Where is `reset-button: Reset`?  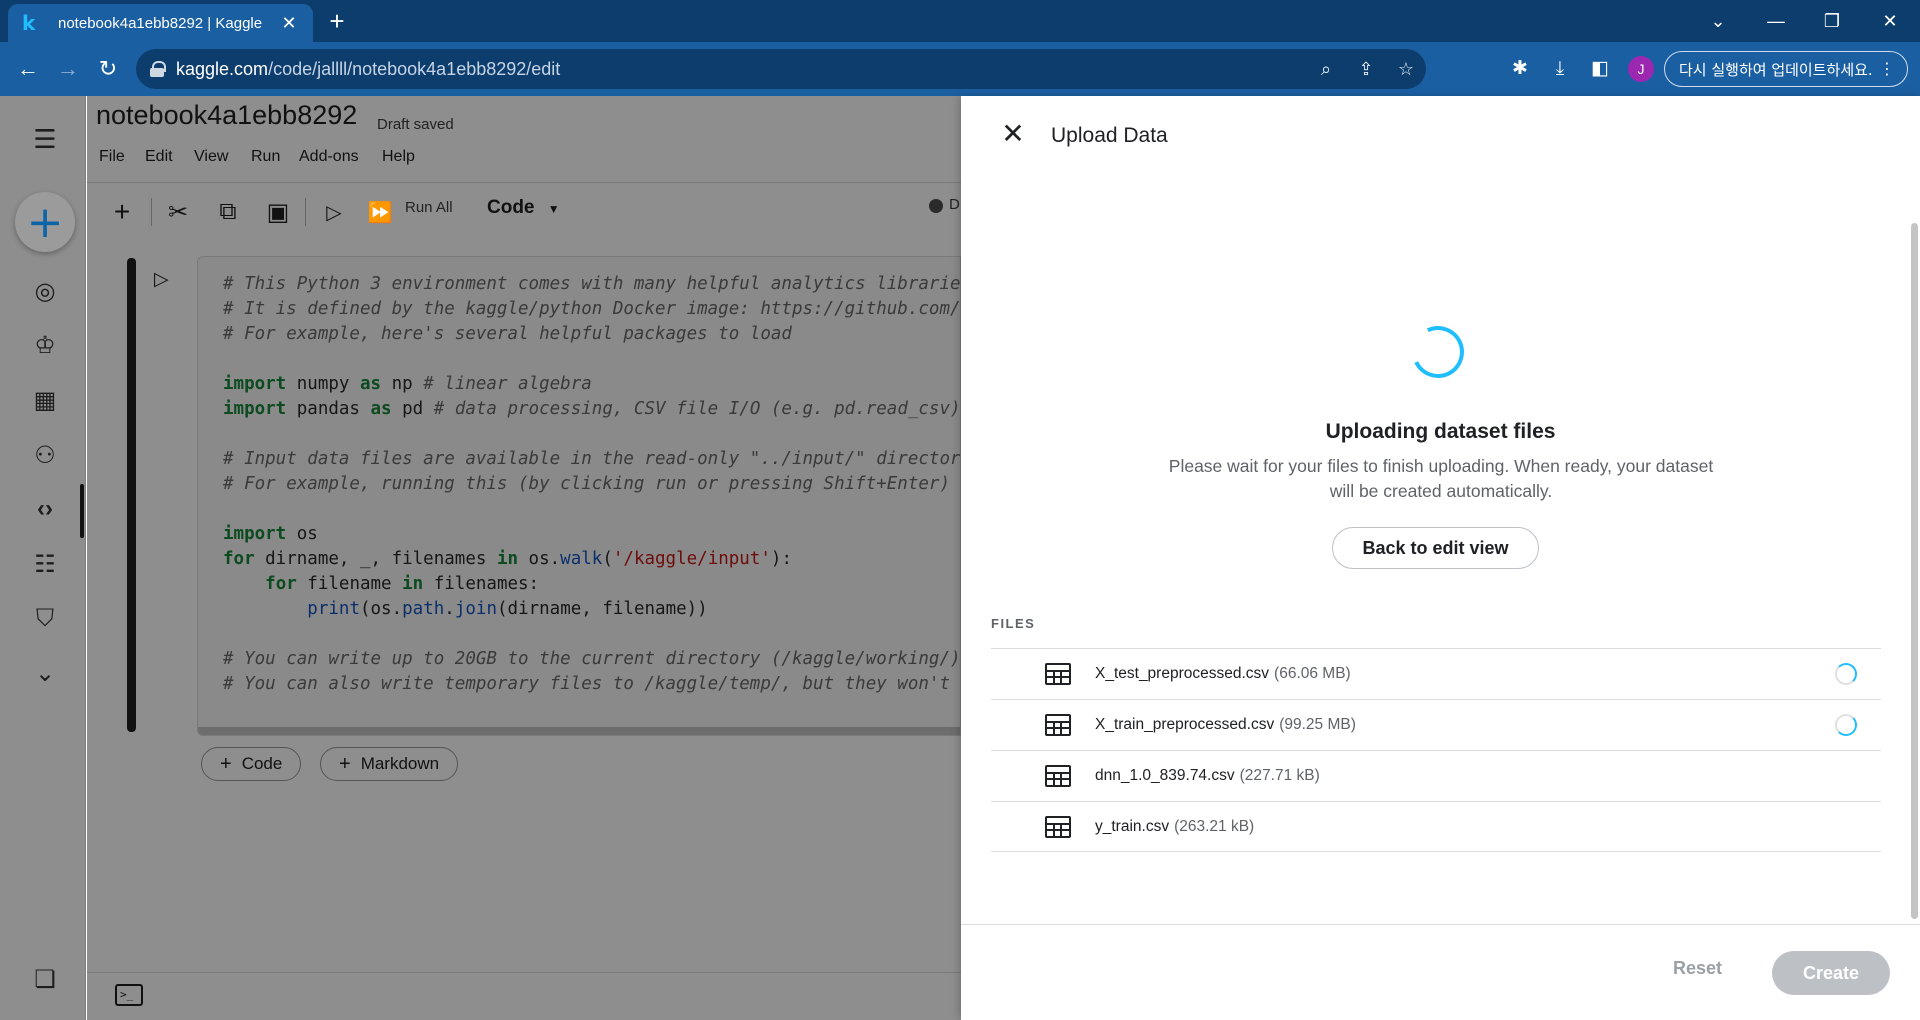
reset-button: Reset is located at coordinates (1697, 968).